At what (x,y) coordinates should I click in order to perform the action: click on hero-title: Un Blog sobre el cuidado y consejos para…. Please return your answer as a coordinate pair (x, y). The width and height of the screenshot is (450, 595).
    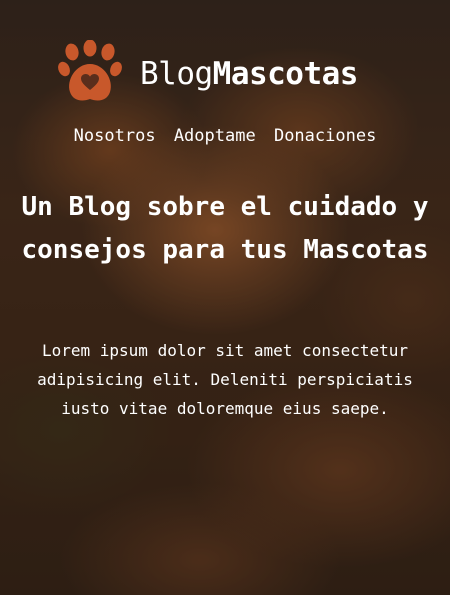
    Looking at the image, I should click on (225, 228).